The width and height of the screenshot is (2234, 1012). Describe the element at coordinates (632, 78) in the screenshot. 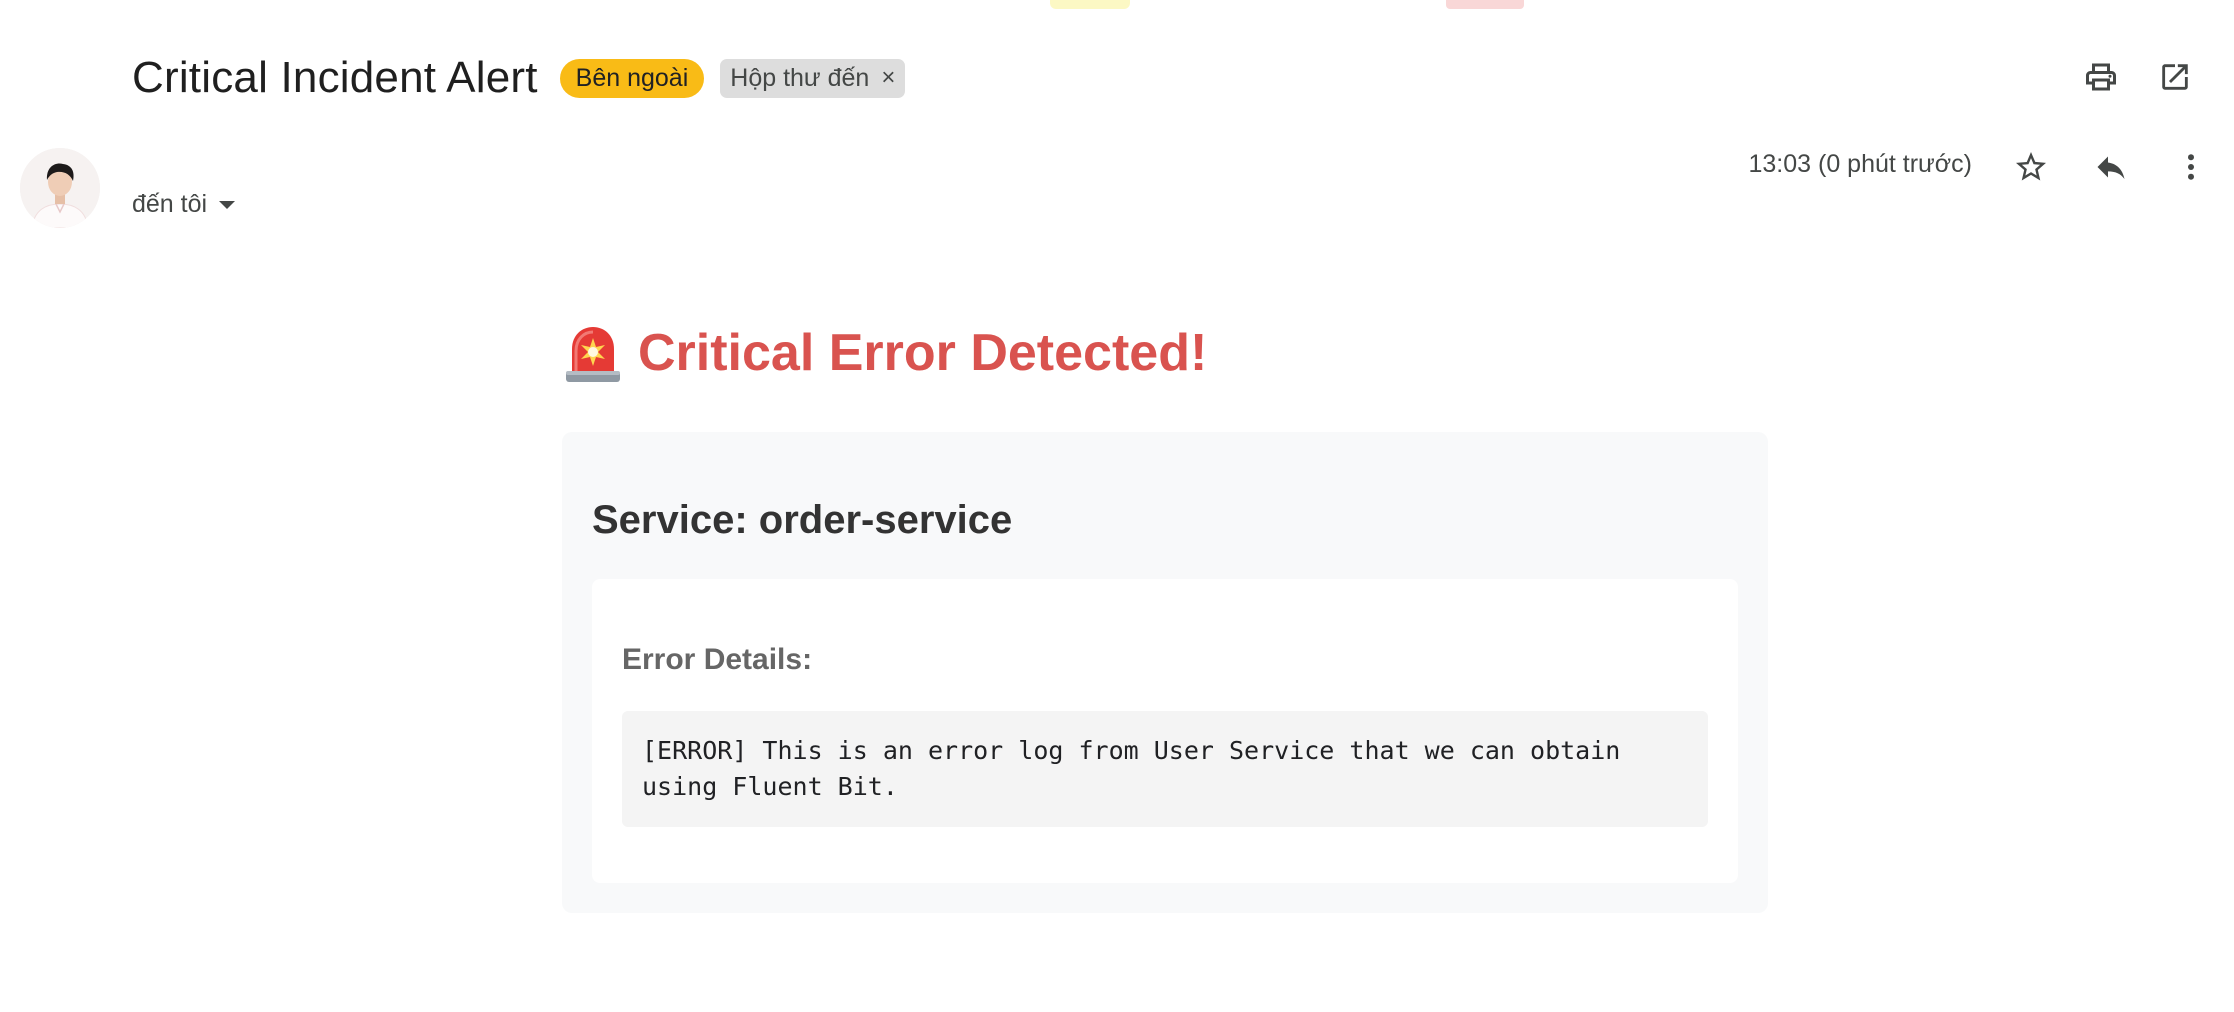

I see `label-external: Bên ngoài` at that location.